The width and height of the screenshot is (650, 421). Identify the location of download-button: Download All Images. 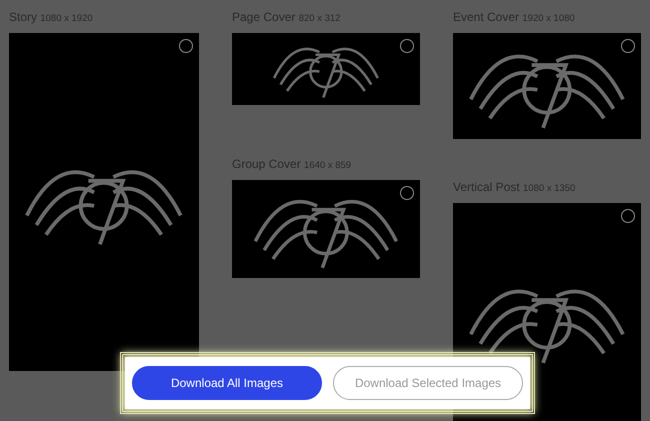
(227, 383).